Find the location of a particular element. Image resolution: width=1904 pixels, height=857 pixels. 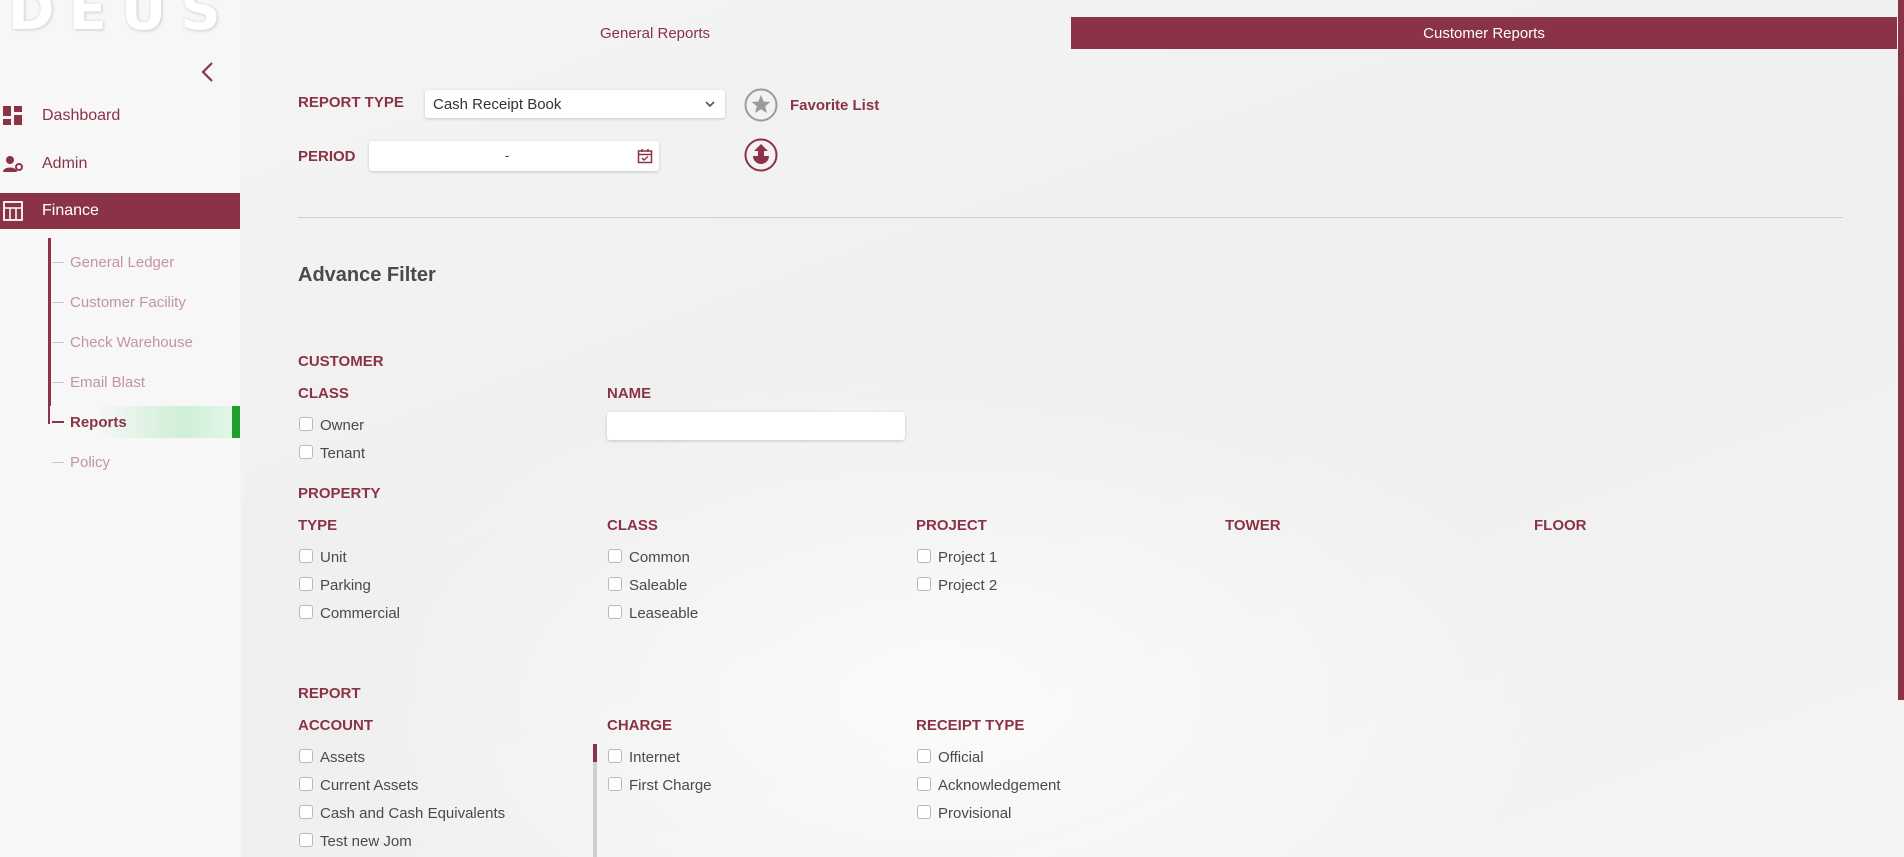

checkbox-leaseable: Leaseable is located at coordinates (653, 613).